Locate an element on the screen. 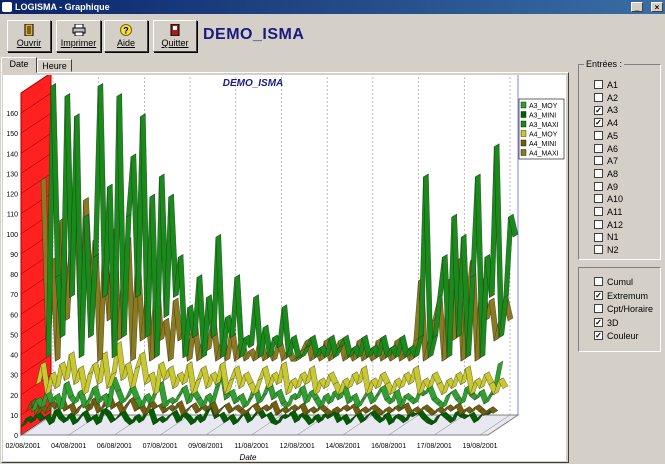  entry-checkbox-a7: A7 is located at coordinates (606, 161).